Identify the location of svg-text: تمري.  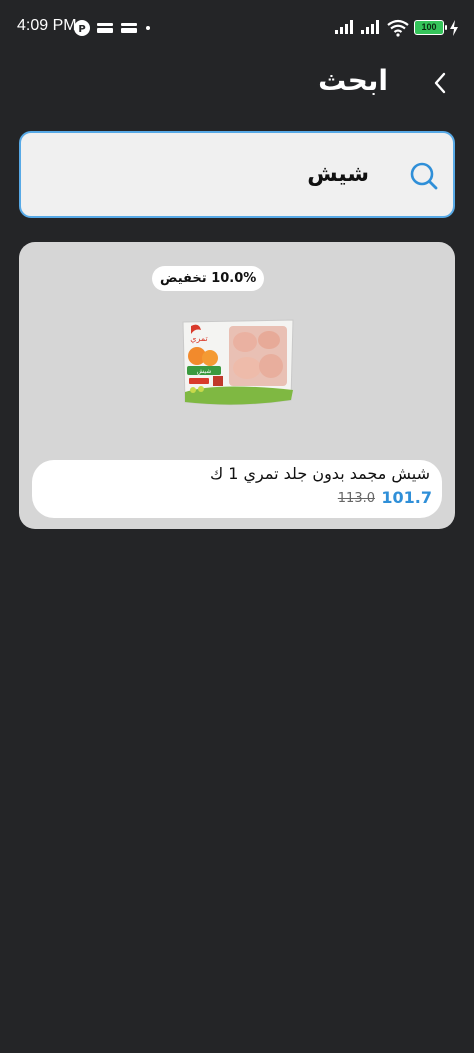
(199, 338).